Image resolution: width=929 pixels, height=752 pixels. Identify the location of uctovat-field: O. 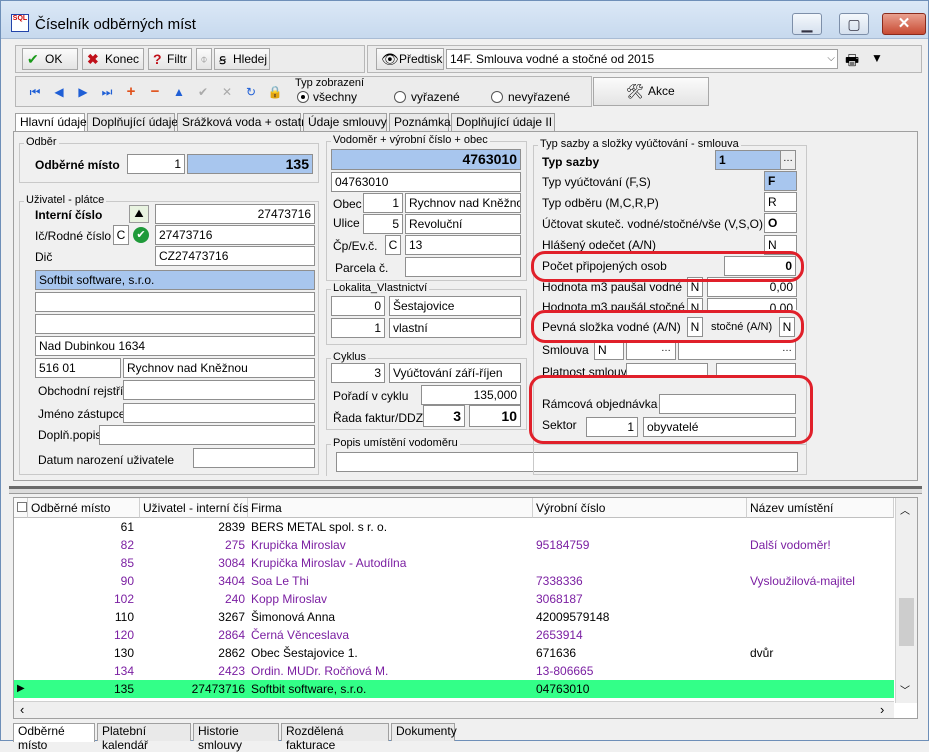
(780, 223).